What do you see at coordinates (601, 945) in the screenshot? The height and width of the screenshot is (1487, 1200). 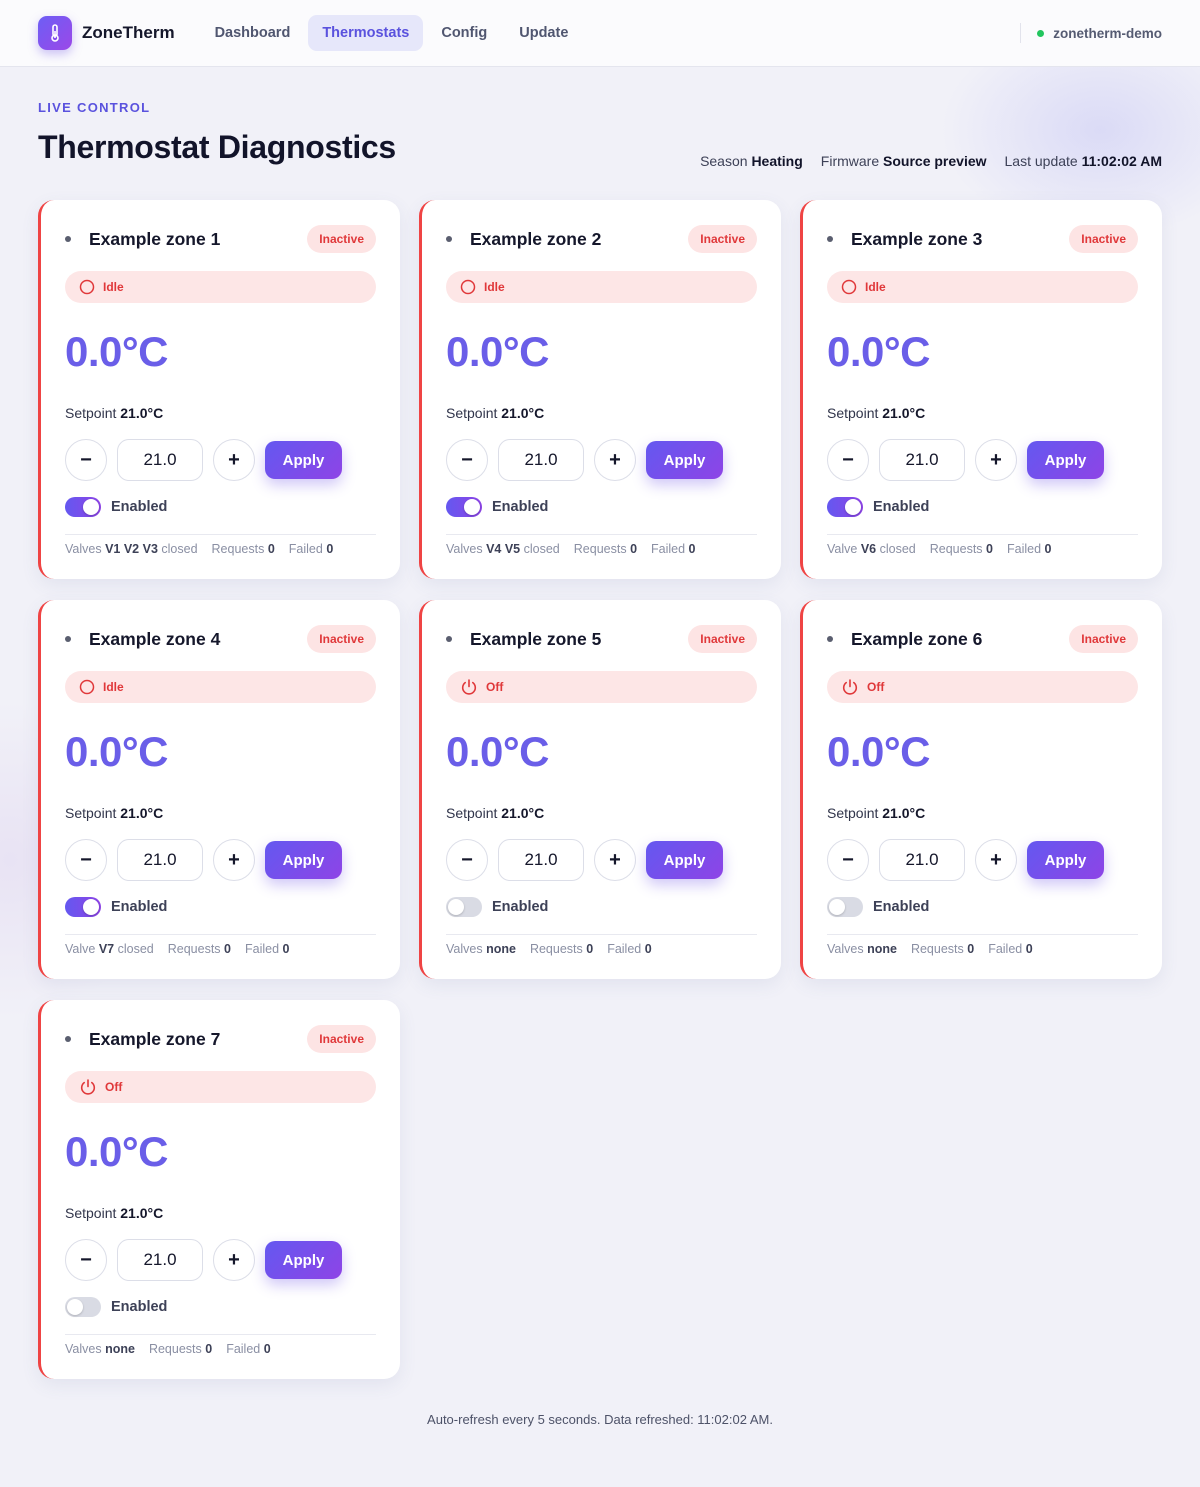 I see `zone-stats: Valves none Requests 0 Failed 0` at bounding box center [601, 945].